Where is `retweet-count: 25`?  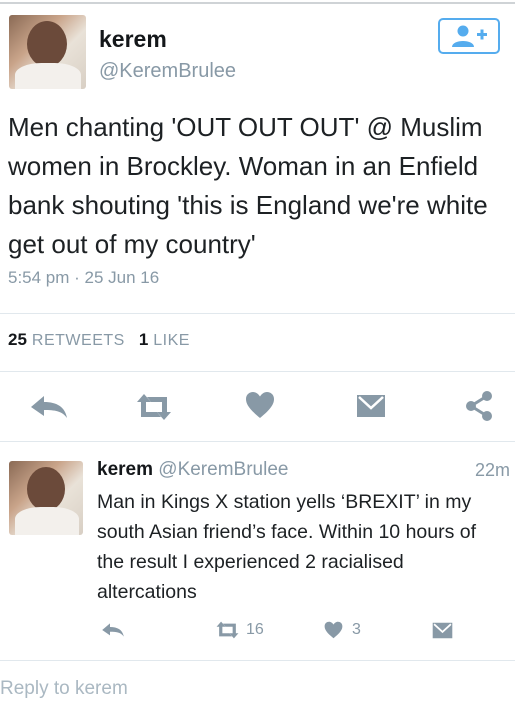
retweet-count: 25 is located at coordinates (17, 340).